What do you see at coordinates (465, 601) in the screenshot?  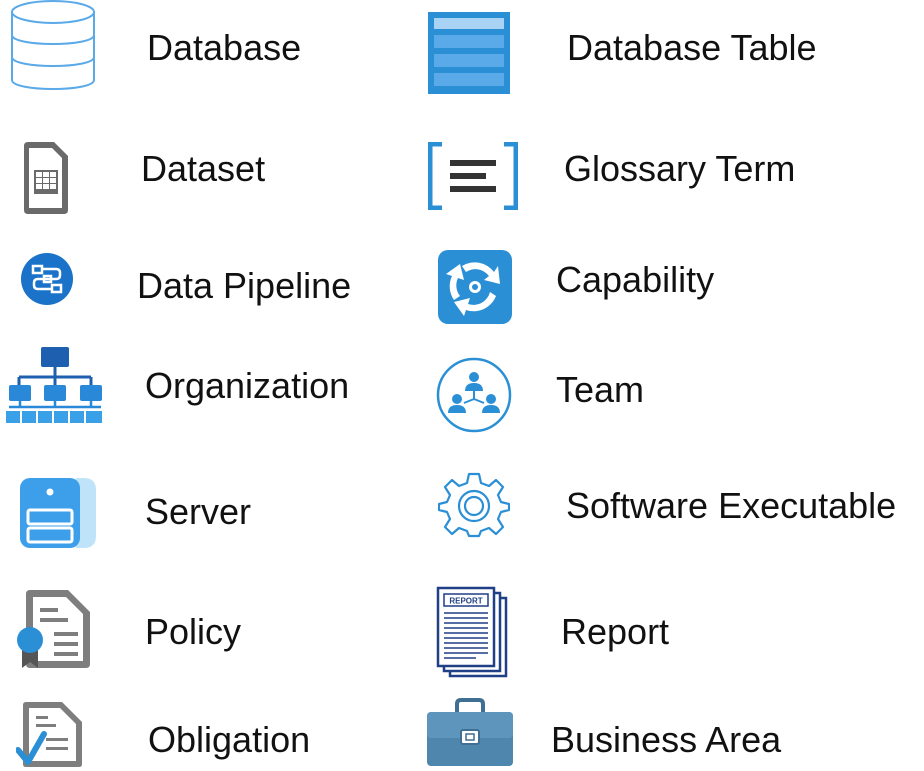 I see `report-icon-text: REPORT` at bounding box center [465, 601].